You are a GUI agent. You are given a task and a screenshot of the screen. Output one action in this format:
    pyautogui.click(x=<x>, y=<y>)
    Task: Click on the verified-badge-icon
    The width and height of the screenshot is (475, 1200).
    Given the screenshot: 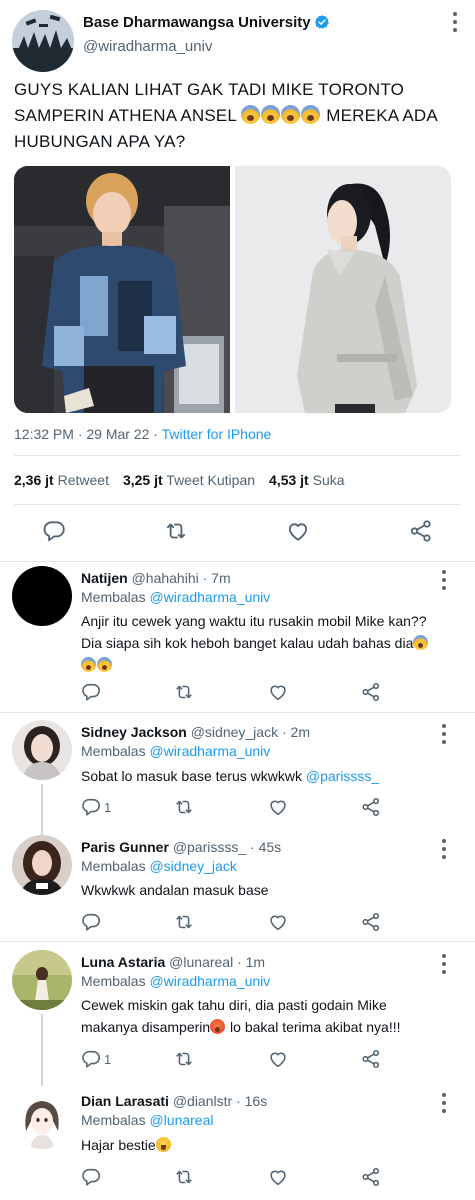 What is the action you would take?
    pyautogui.click(x=321, y=22)
    